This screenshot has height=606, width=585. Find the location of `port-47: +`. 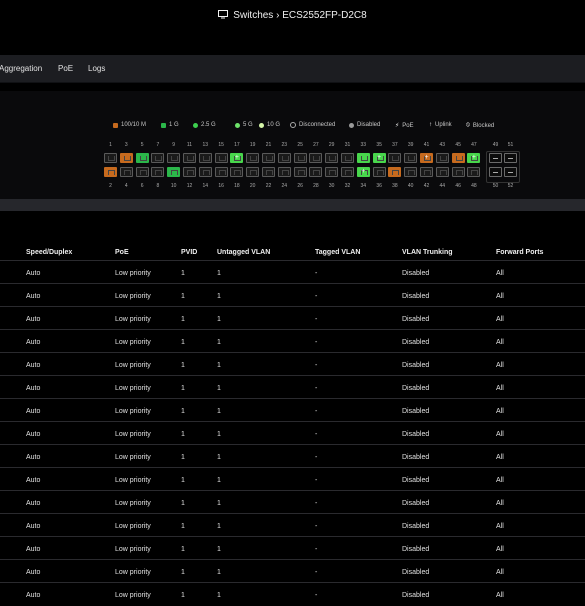

port-47: + is located at coordinates (474, 158).